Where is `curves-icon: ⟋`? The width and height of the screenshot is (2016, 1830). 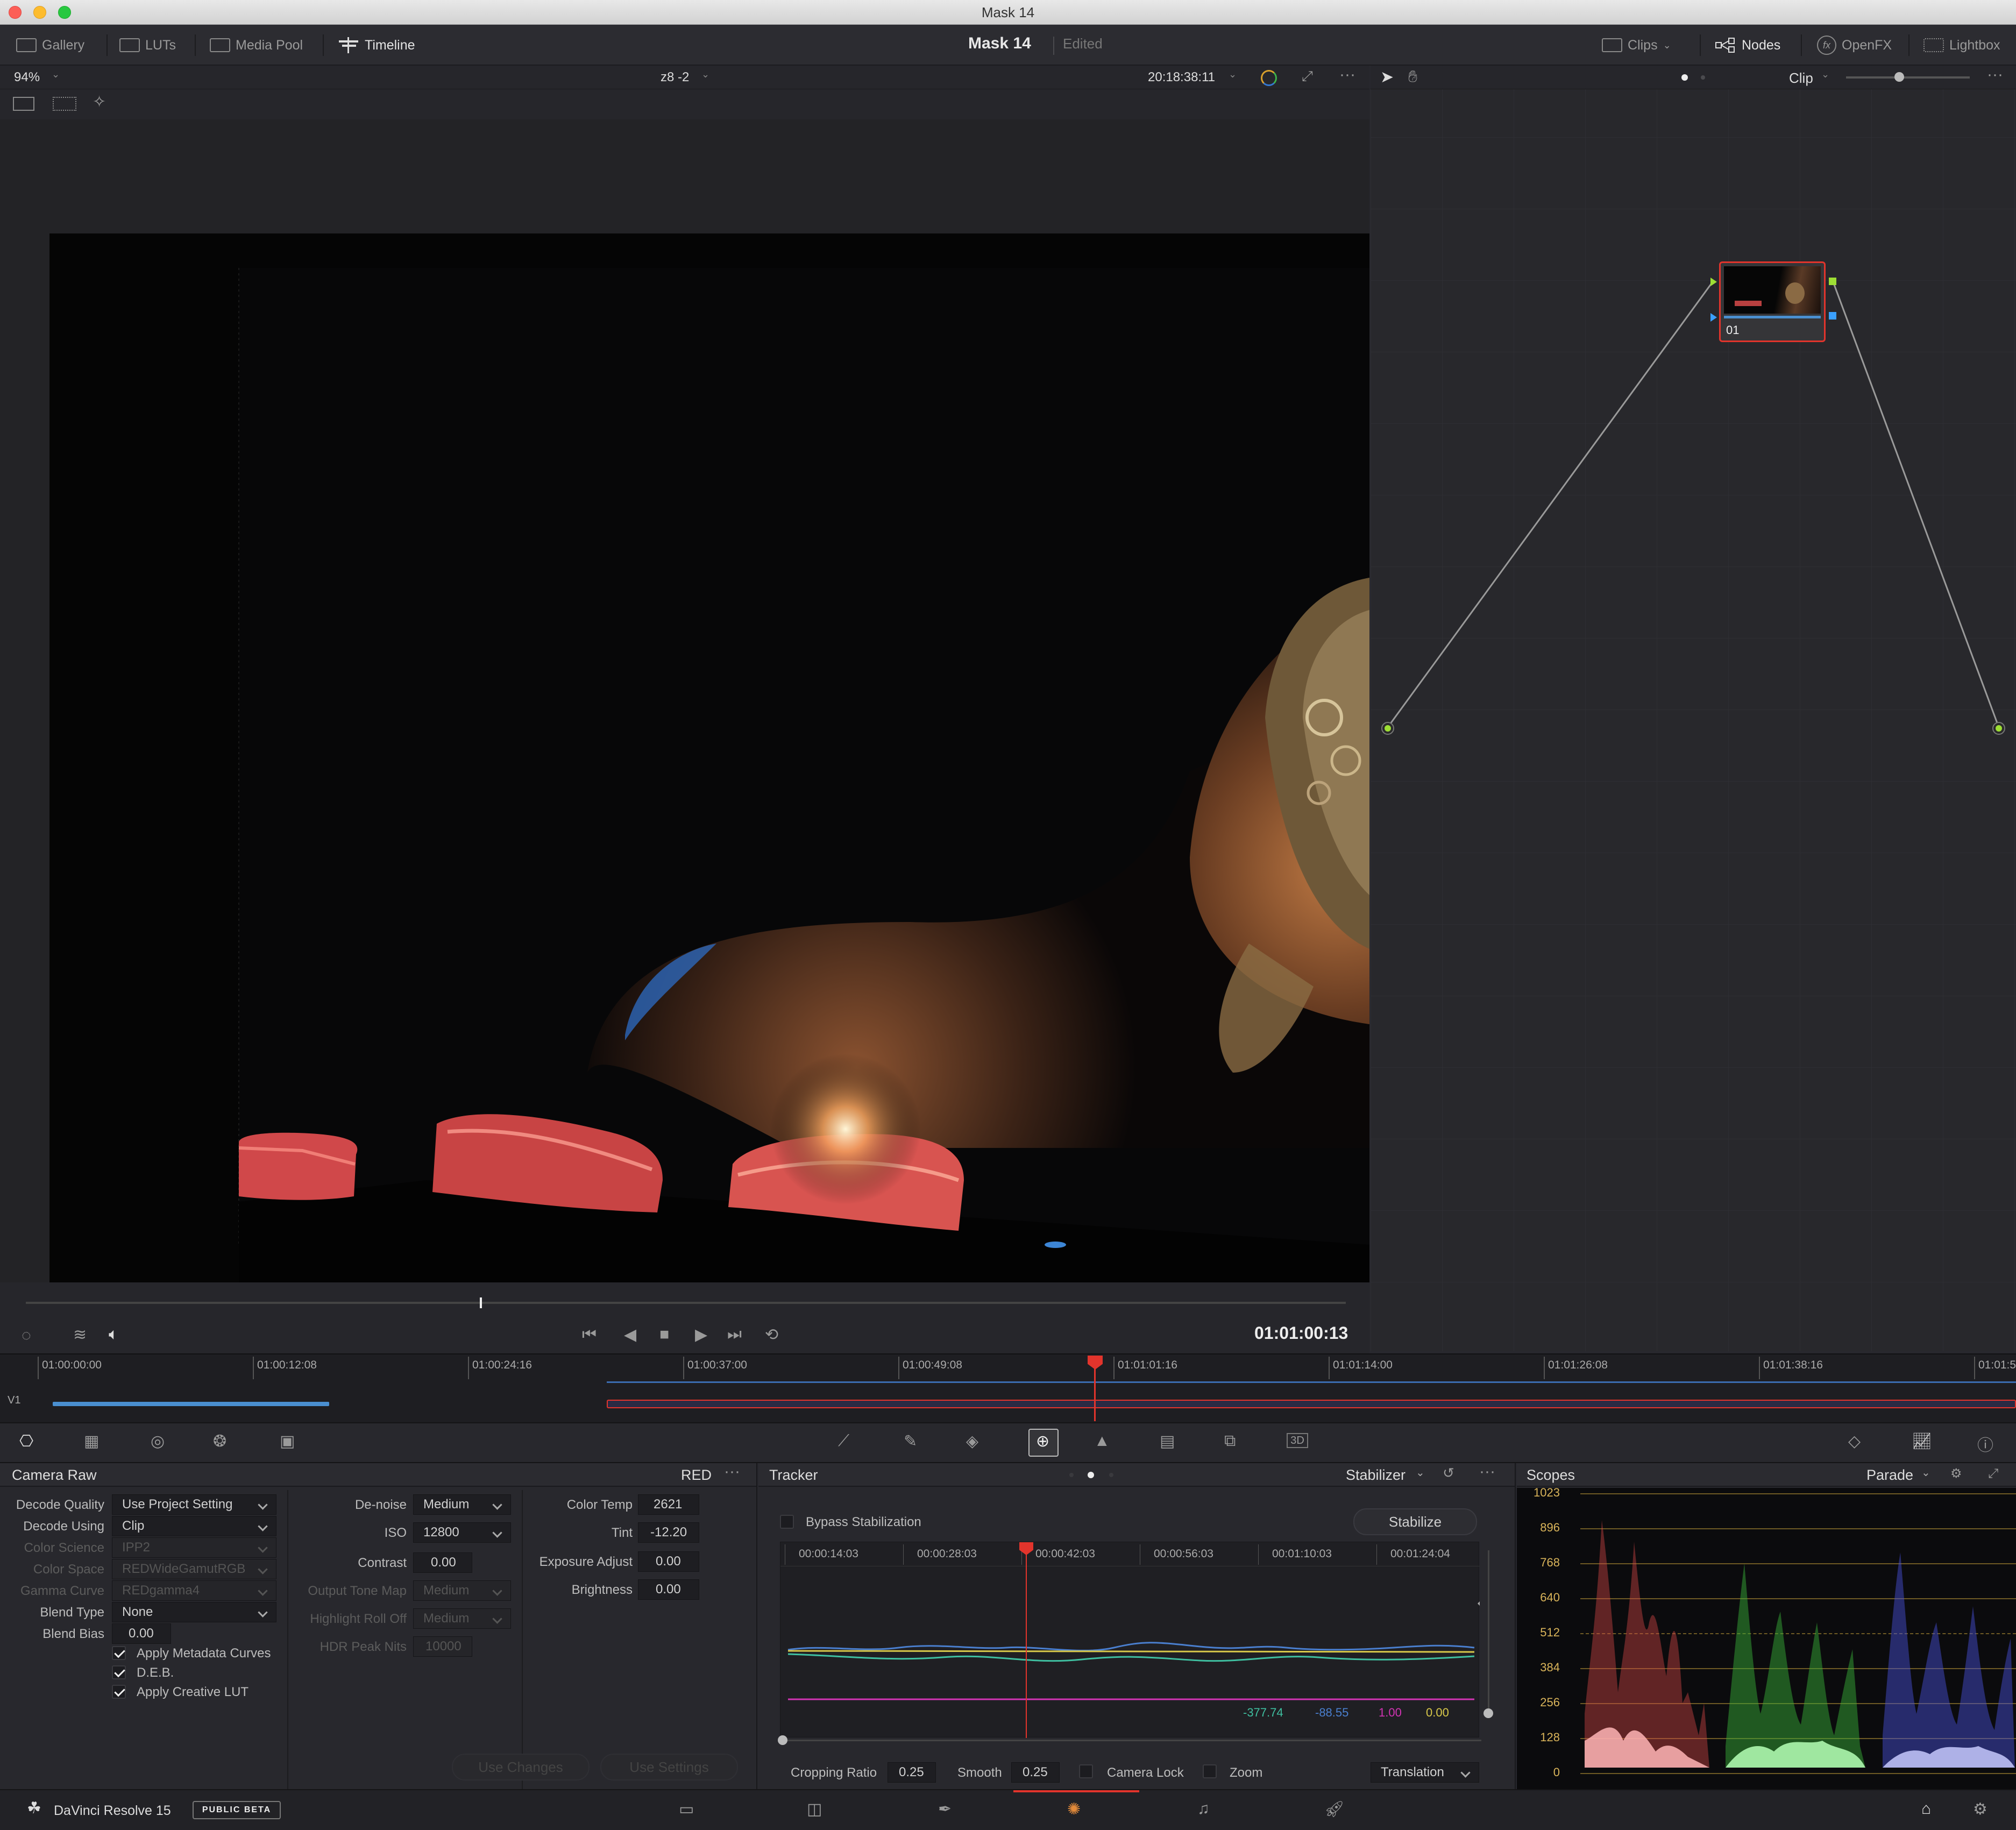
curves-icon: ⟋ is located at coordinates (843, 1441).